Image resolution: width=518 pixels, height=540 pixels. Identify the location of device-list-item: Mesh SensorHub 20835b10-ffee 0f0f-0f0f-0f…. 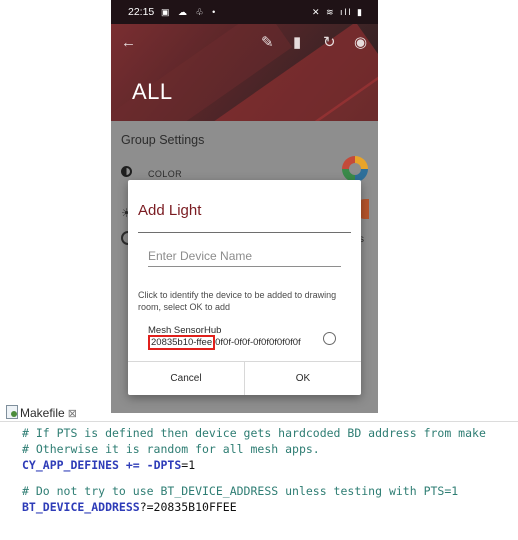
(249, 340).